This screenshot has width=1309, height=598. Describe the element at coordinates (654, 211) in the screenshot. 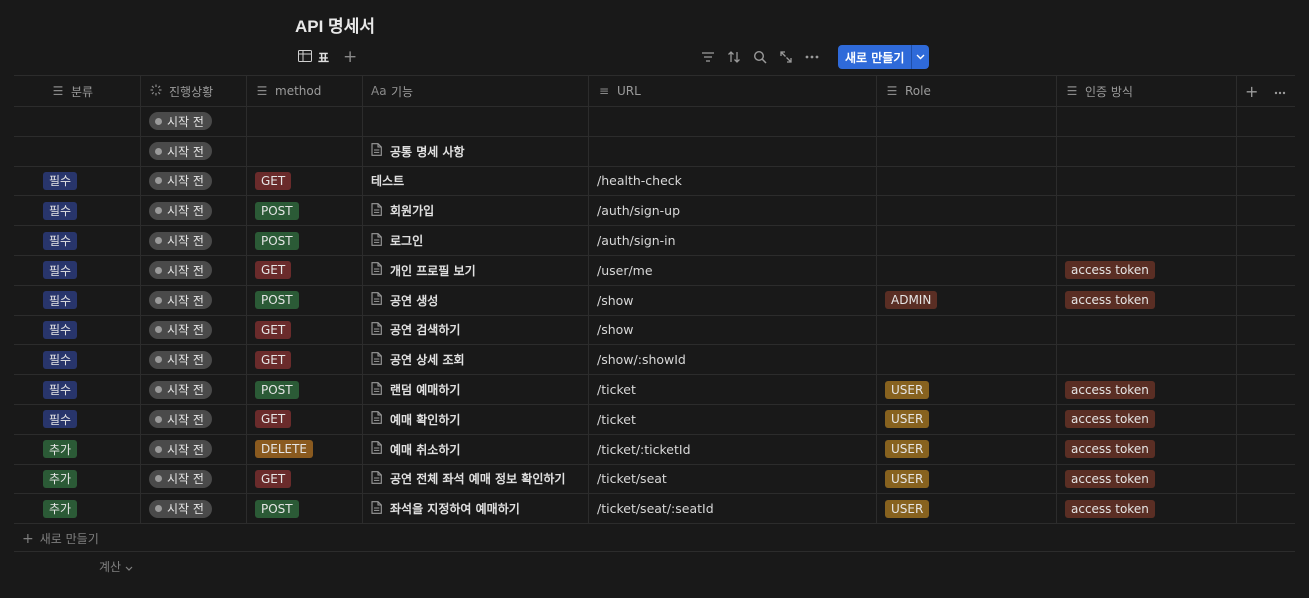

I see `table-row: 필수 시작 전 POST 회원가입/auth/sign-up` at that location.